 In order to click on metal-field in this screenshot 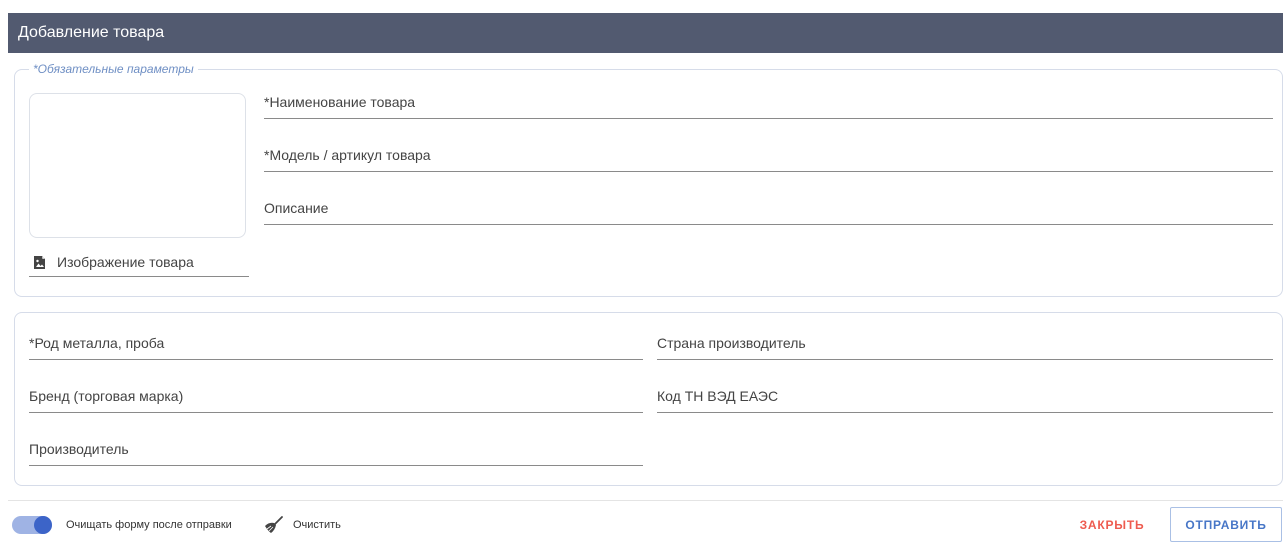, I will do `click(336, 347)`.